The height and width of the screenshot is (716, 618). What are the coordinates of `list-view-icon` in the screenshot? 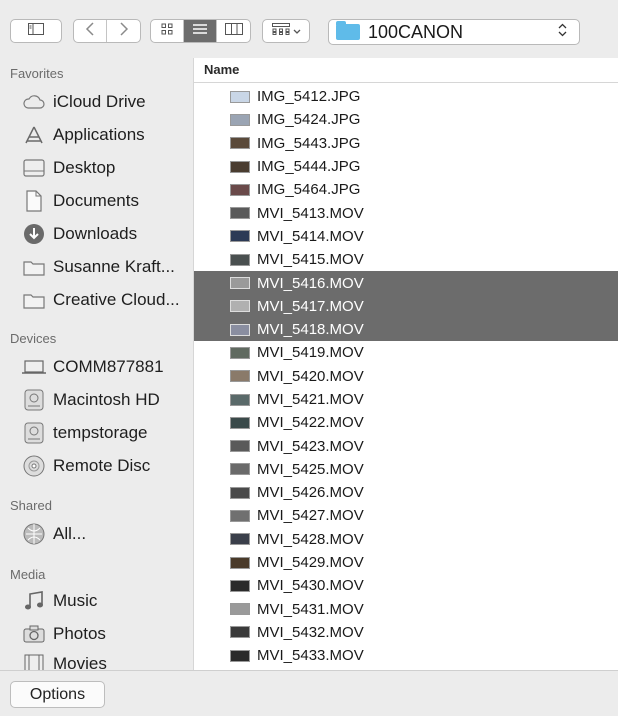 It's located at (200, 31).